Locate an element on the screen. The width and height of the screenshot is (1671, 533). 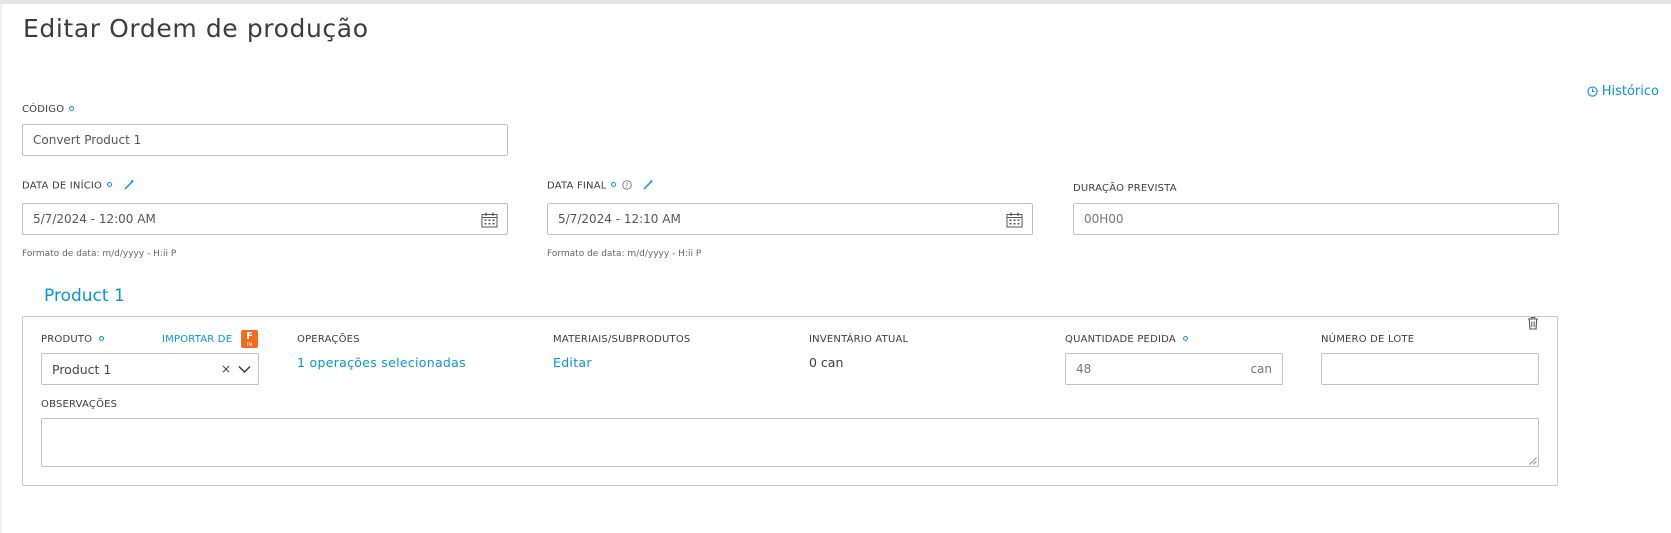
end-date-value: 5/7/2024 - 12:10 AM is located at coordinates (619, 219).